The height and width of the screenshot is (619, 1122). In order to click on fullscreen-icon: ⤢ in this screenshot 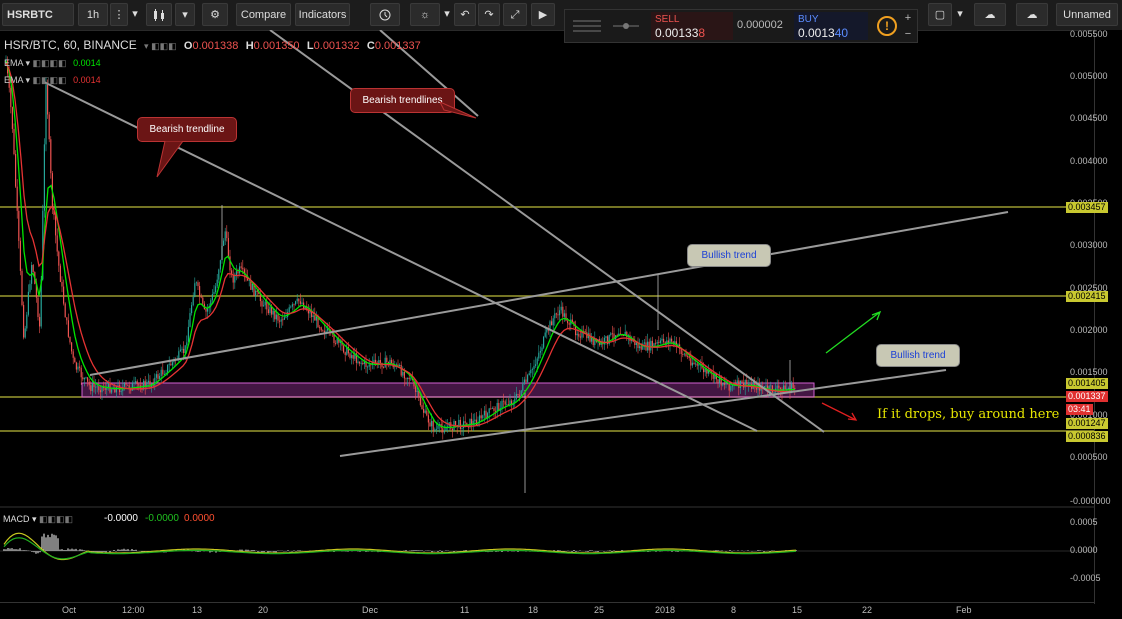, I will do `click(515, 14)`.